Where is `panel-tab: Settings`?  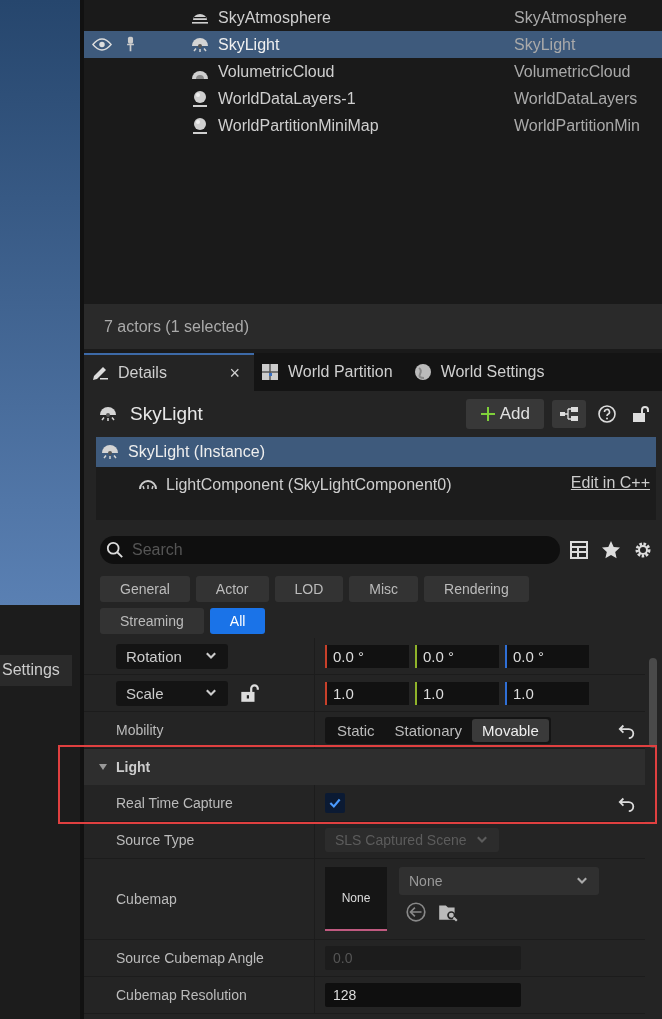
panel-tab: Settings is located at coordinates (36, 670).